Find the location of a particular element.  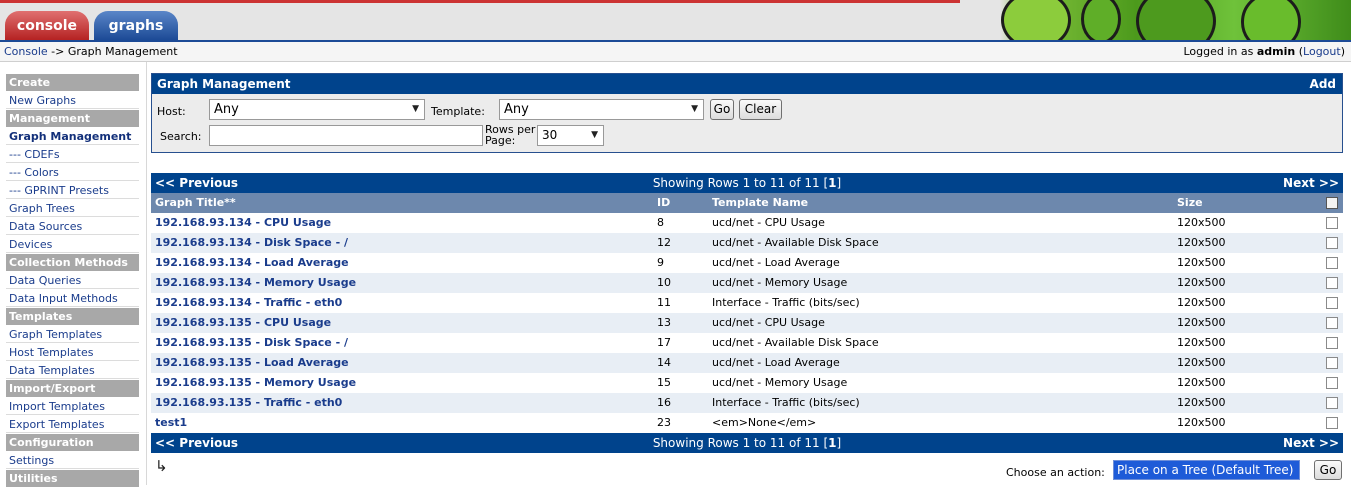

breadcrumb: Console -> Graph Management is located at coordinates (91, 51).